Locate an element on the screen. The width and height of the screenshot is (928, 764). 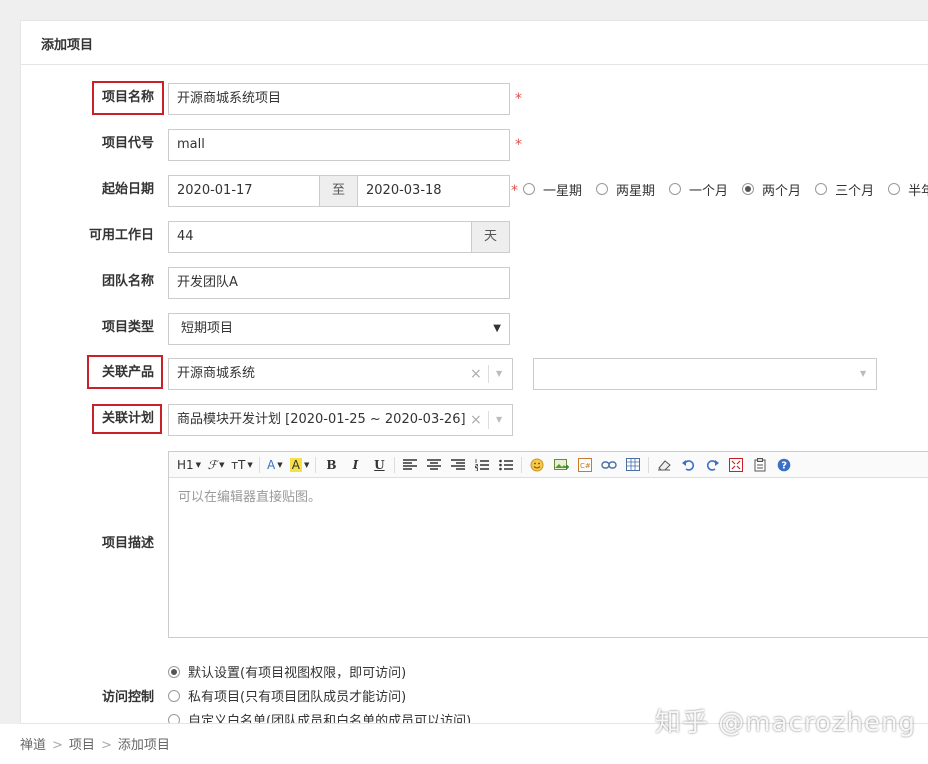
date-range-option-label: 两个月 is located at coordinates (782, 191).